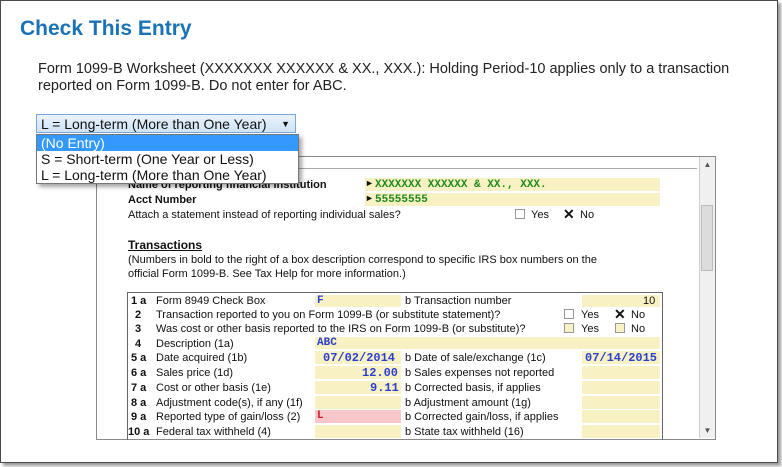 The width and height of the screenshot is (782, 467). What do you see at coordinates (139, 373) in the screenshot?
I see `row-number: 6 a` at bounding box center [139, 373].